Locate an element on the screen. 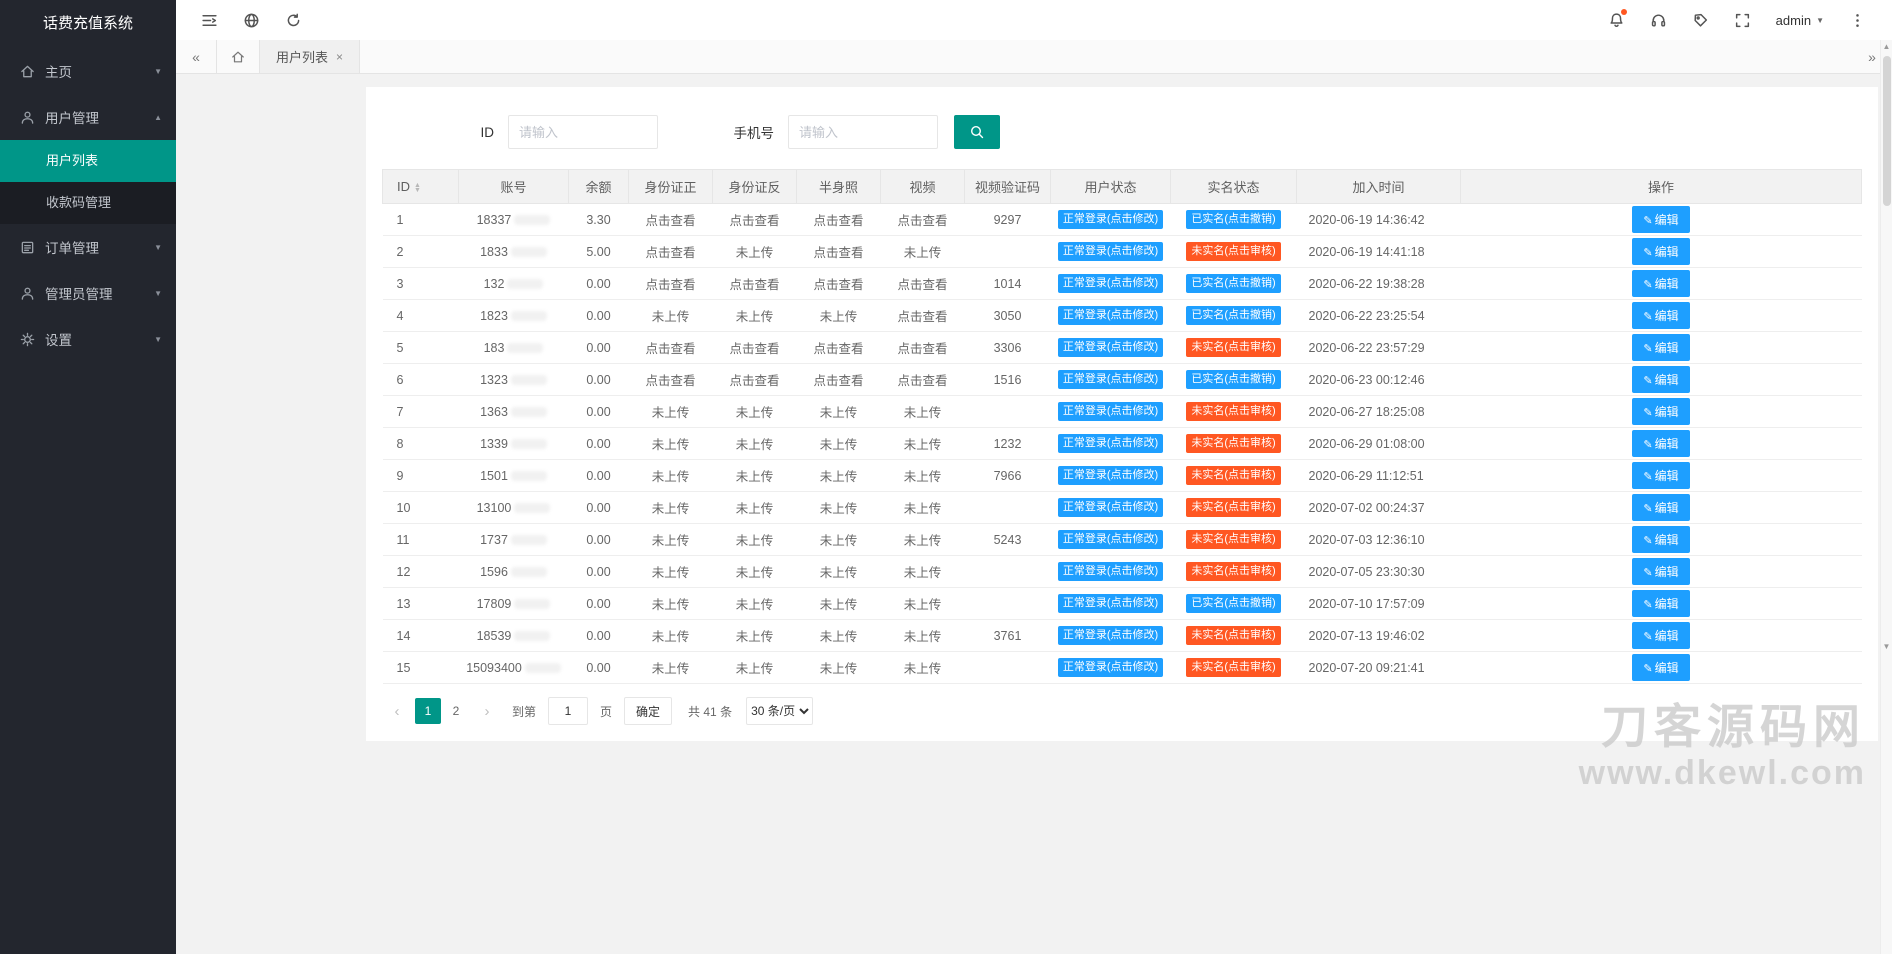  collapse-menu-icon is located at coordinates (209, 20).